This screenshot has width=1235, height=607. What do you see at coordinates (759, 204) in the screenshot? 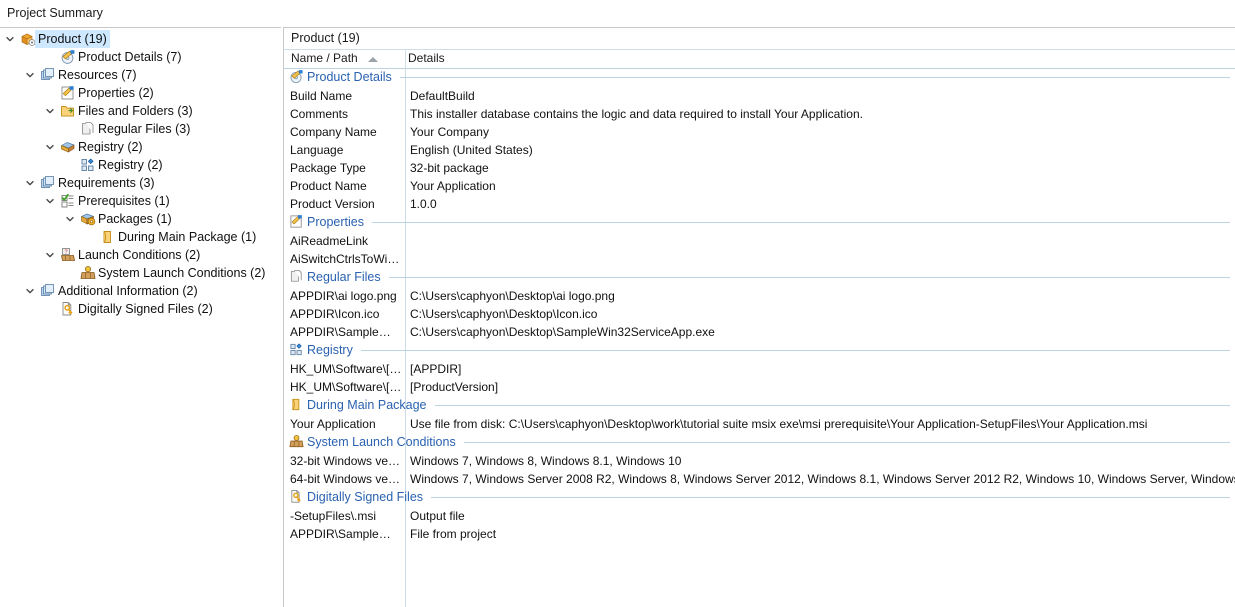
I see `table-row: Product Version 1.0.0` at bounding box center [759, 204].